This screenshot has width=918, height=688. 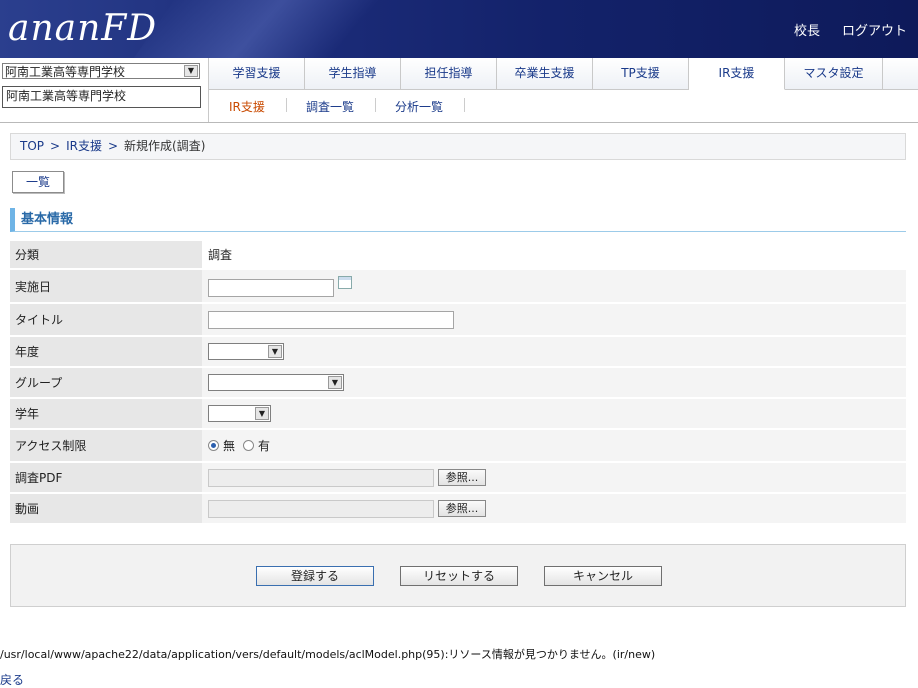 What do you see at coordinates (554, 413) in the screenshot?
I see `grade-value-cell: ▼` at bounding box center [554, 413].